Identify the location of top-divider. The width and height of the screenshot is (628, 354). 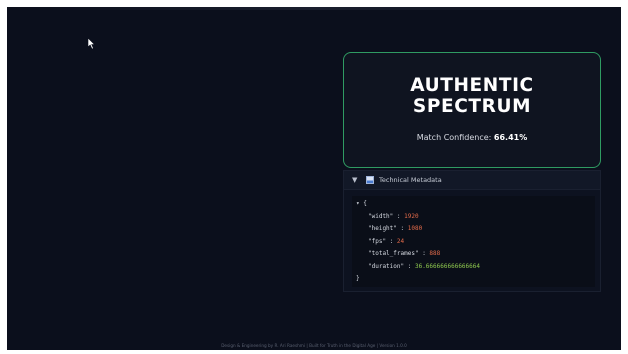
(314, 8).